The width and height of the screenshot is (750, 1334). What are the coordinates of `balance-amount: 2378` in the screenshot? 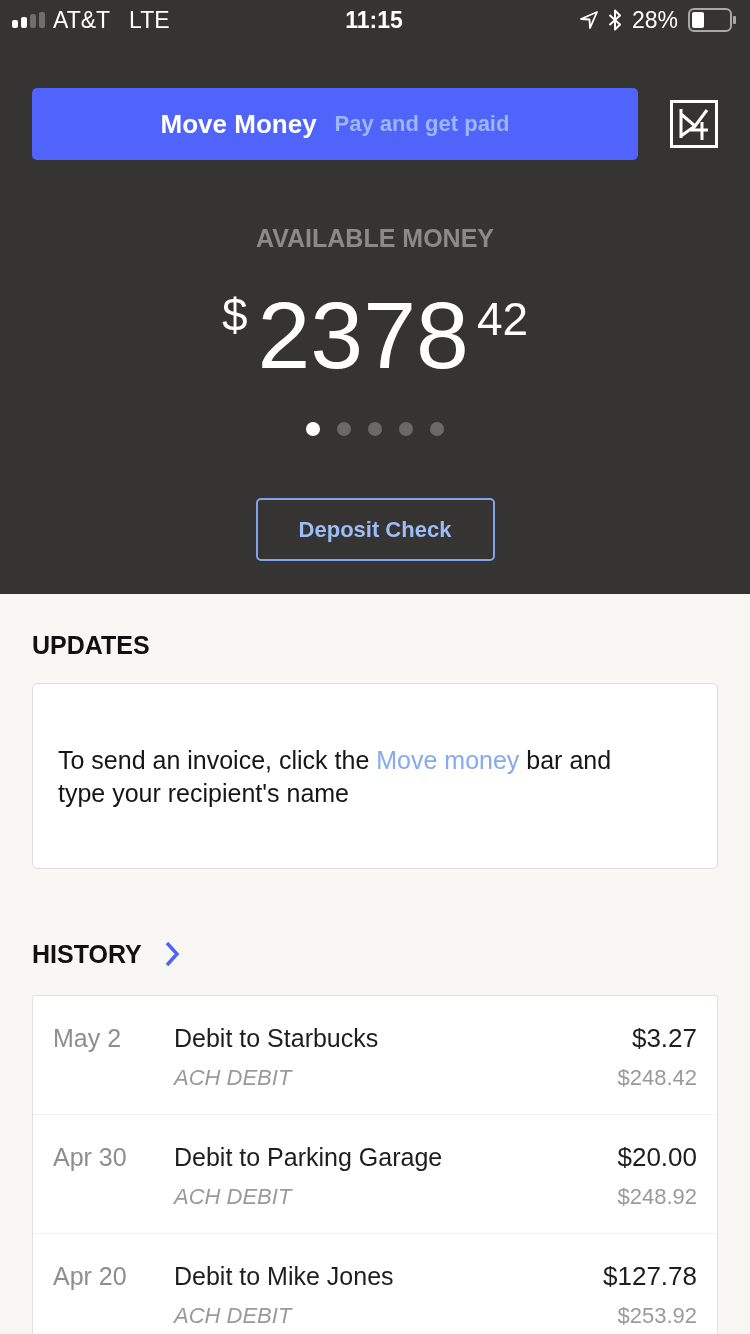 It's located at (363, 335).